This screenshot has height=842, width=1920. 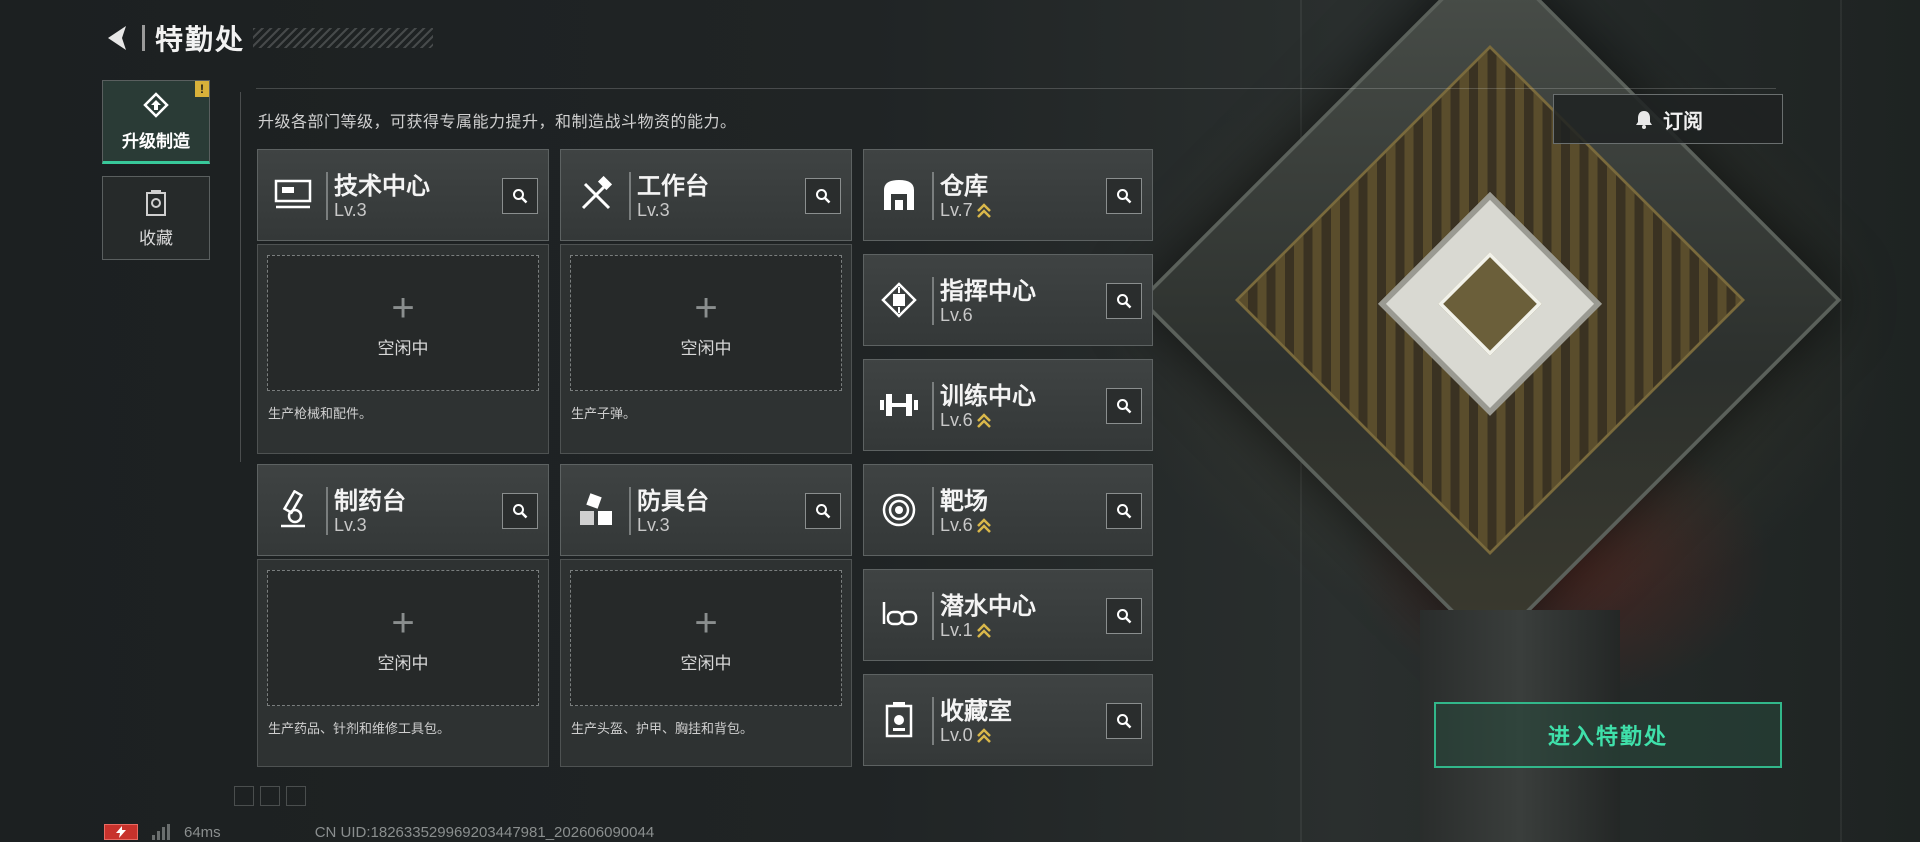 What do you see at coordinates (370, 501) in the screenshot?
I see `dept-name: 制药台` at bounding box center [370, 501].